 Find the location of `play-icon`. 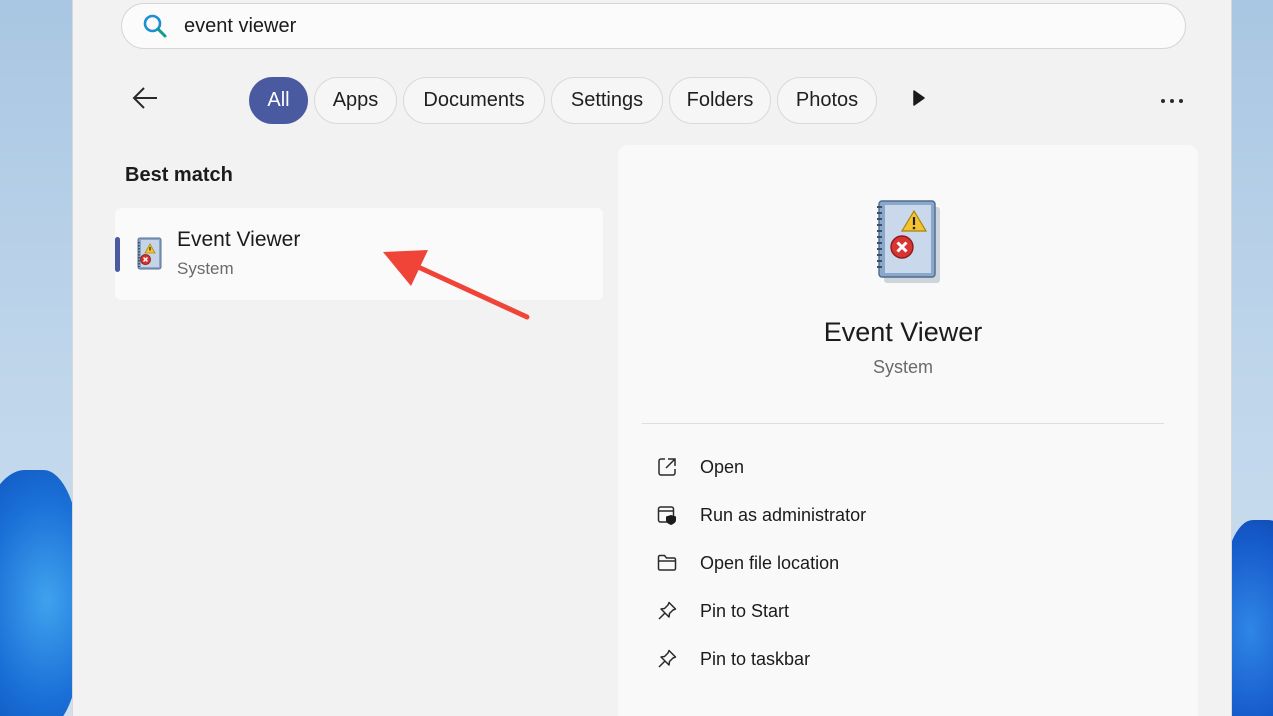

play-icon is located at coordinates (919, 100).